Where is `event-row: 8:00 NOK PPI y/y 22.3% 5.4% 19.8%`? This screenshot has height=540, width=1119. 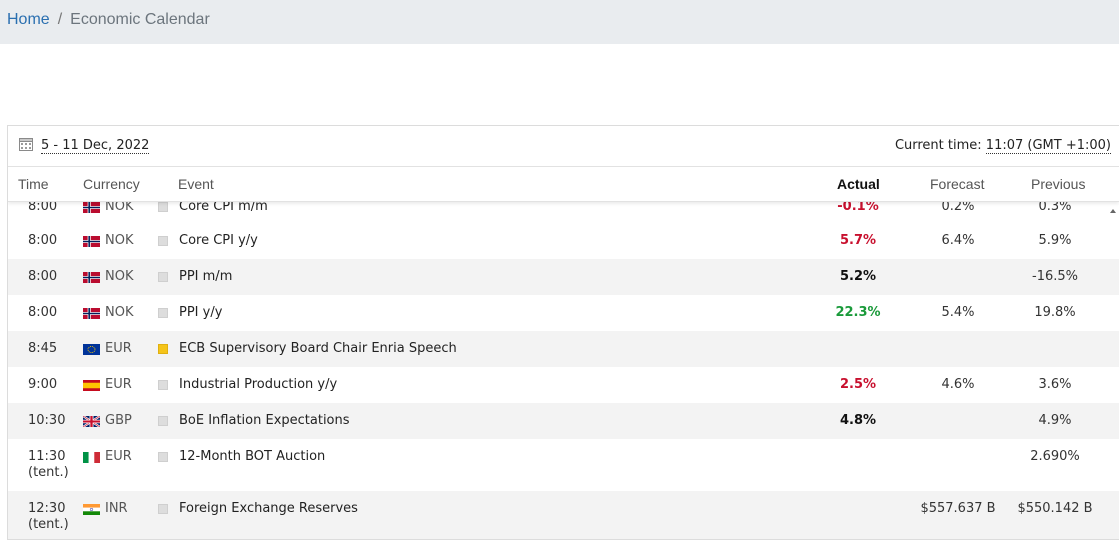 event-row: 8:00 NOK PPI y/y 22.3% 5.4% 19.8% is located at coordinates (563, 313).